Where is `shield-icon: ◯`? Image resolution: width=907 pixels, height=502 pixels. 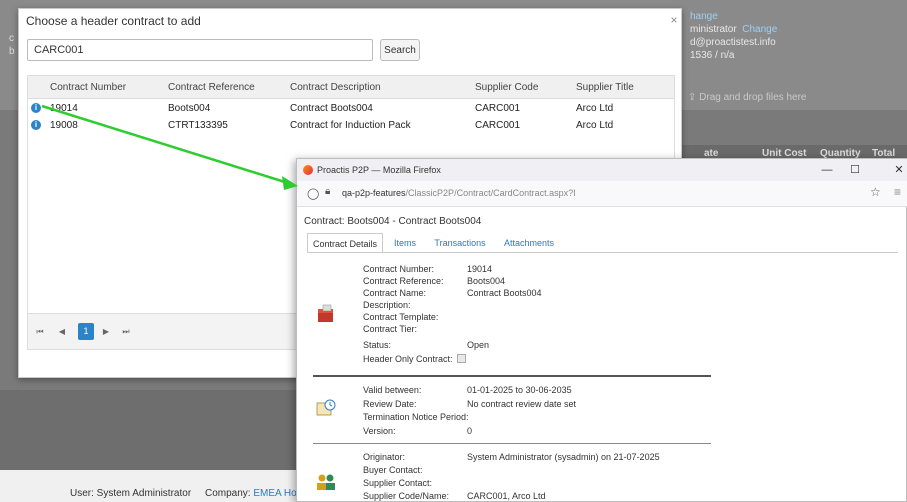
shield-icon: ◯ is located at coordinates (313, 193).